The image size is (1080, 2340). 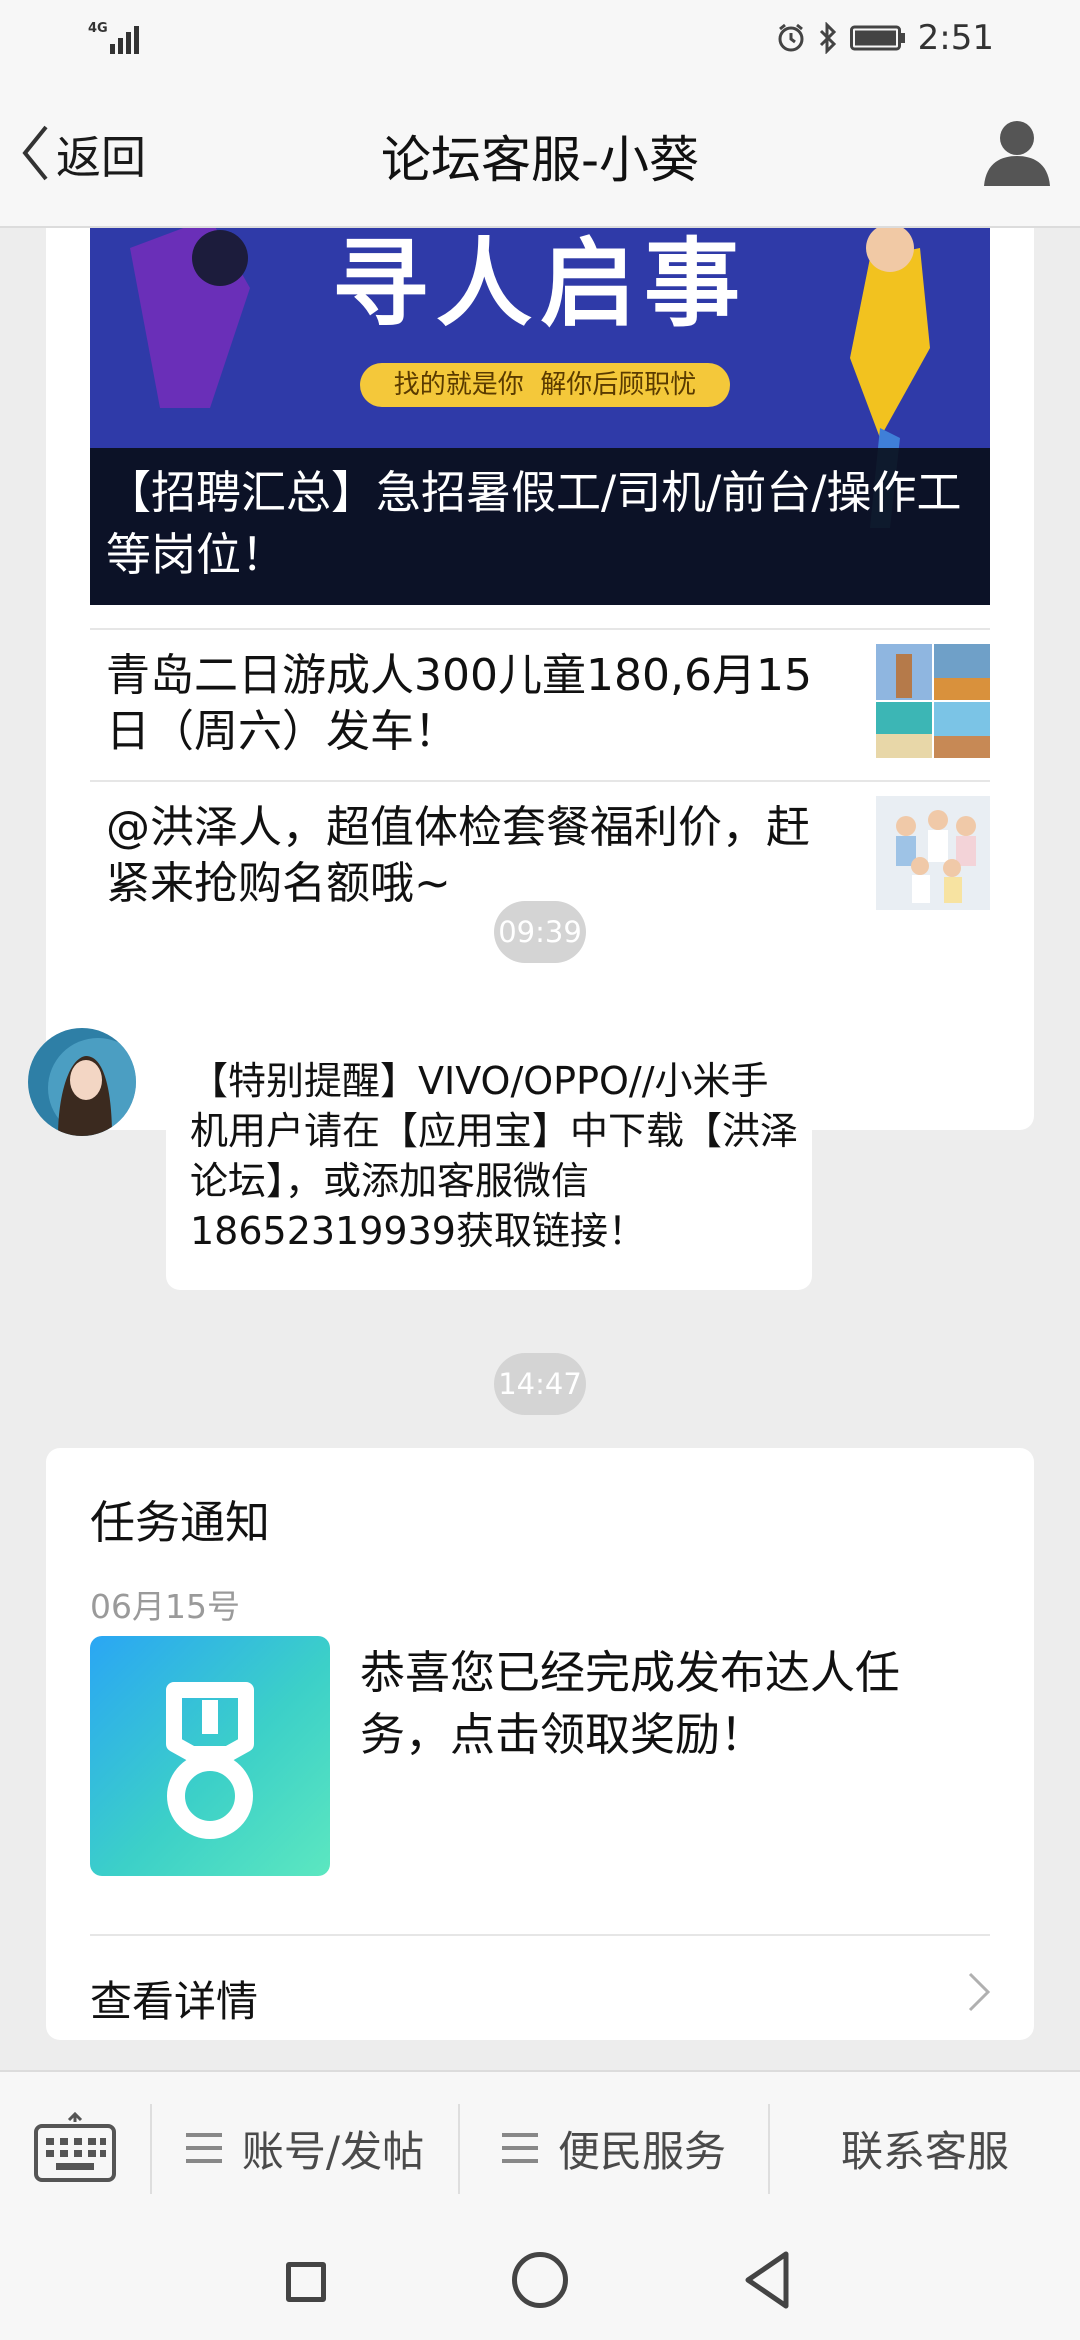 I want to click on home-button, so click(x=540, y=2280).